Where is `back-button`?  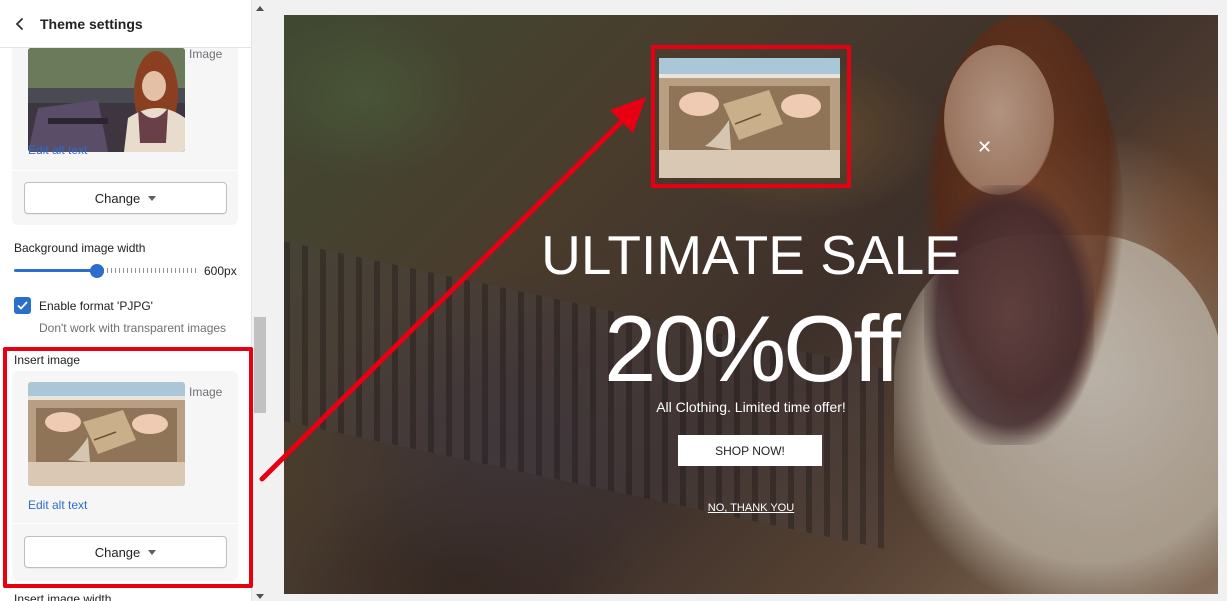
back-button is located at coordinates (20, 24).